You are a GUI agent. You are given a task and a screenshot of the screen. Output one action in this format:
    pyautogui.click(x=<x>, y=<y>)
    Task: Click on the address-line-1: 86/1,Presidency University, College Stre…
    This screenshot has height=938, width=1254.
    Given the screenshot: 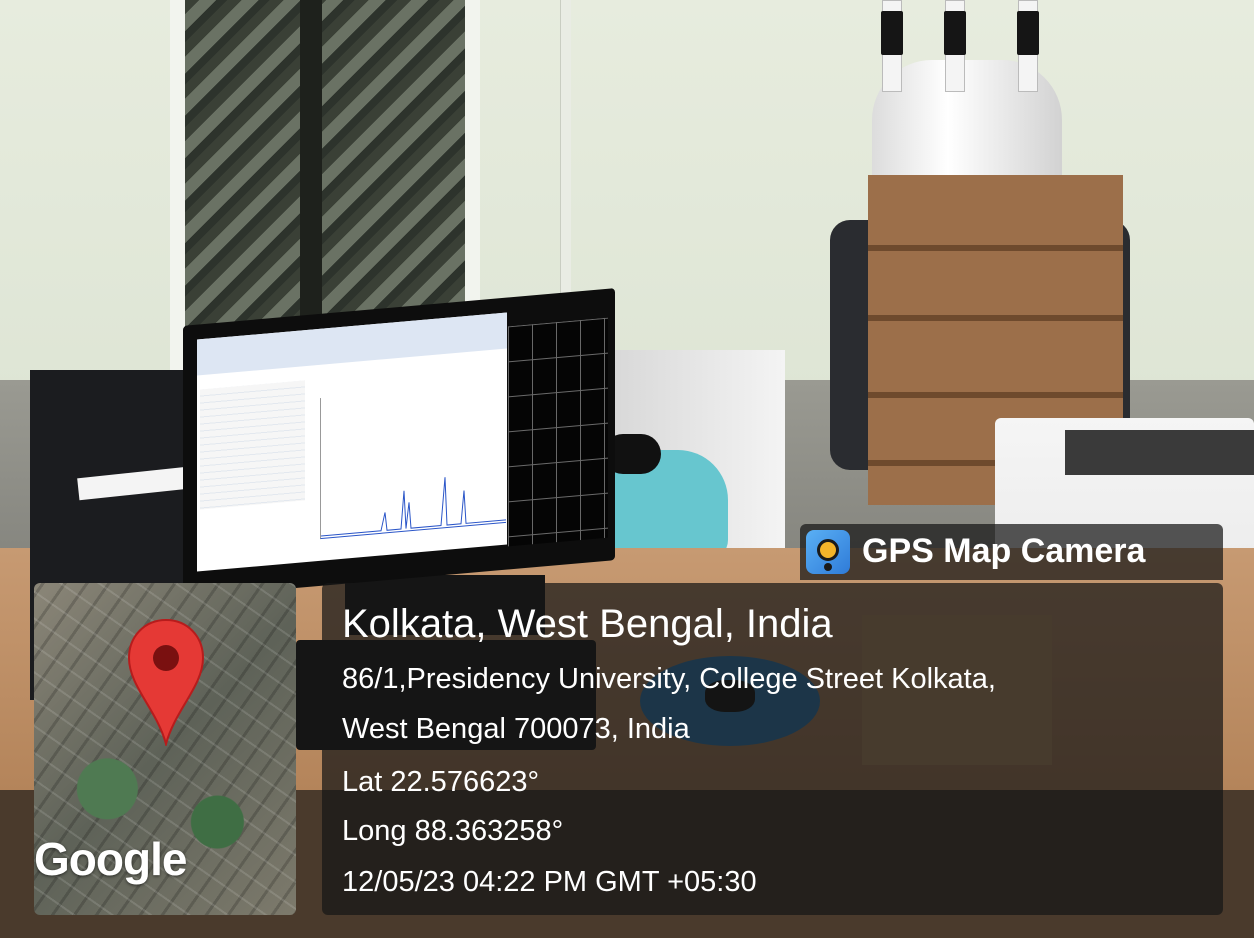 What is the action you would take?
    pyautogui.click(x=669, y=679)
    